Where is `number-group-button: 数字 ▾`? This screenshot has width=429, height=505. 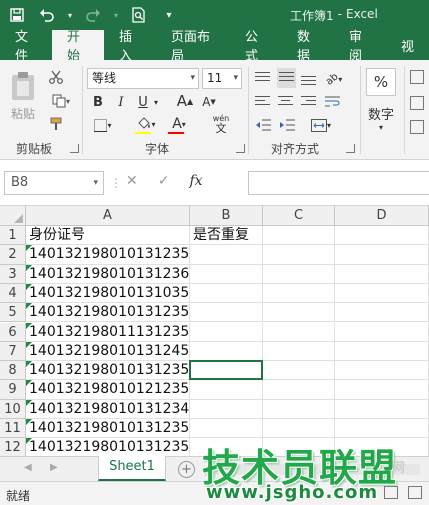
number-group-button: 数字 ▾ is located at coordinates (381, 118).